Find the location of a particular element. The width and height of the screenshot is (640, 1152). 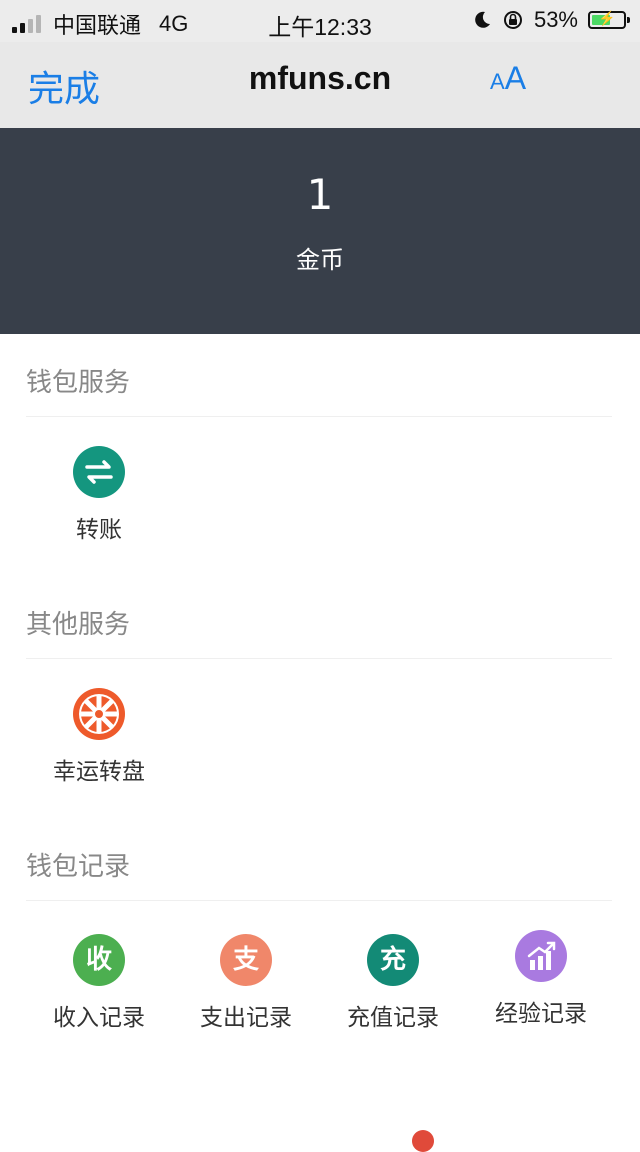

text-size-large-glyph: A is located at coordinates (515, 78).